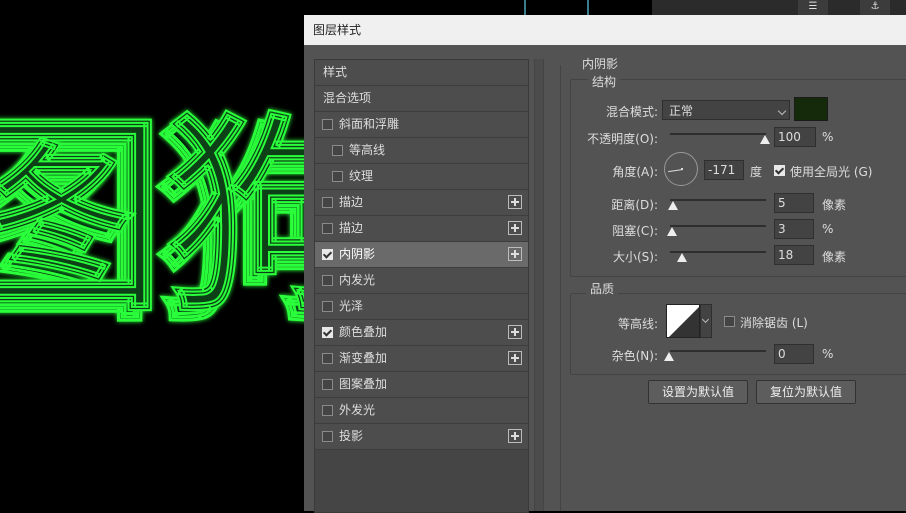 This screenshot has width=906, height=513. Describe the element at coordinates (421, 99) in the screenshot. I see `style-item: 混合选项` at that location.